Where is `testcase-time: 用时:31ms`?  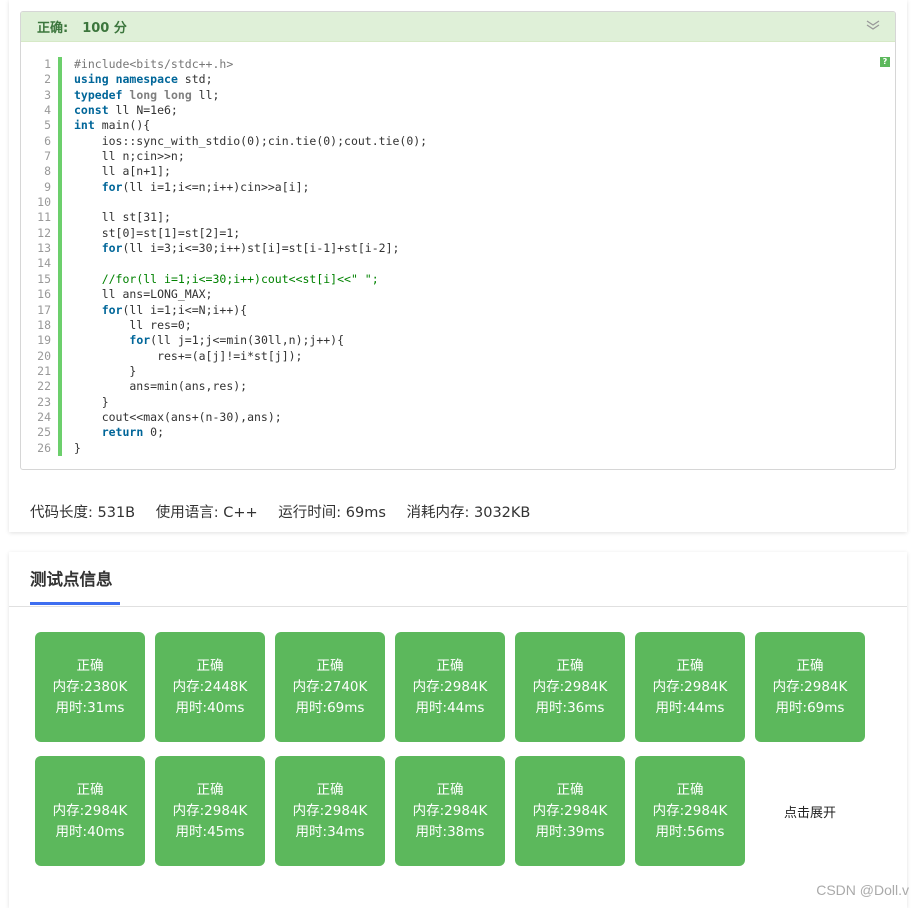 testcase-time: 用时:31ms is located at coordinates (90, 707).